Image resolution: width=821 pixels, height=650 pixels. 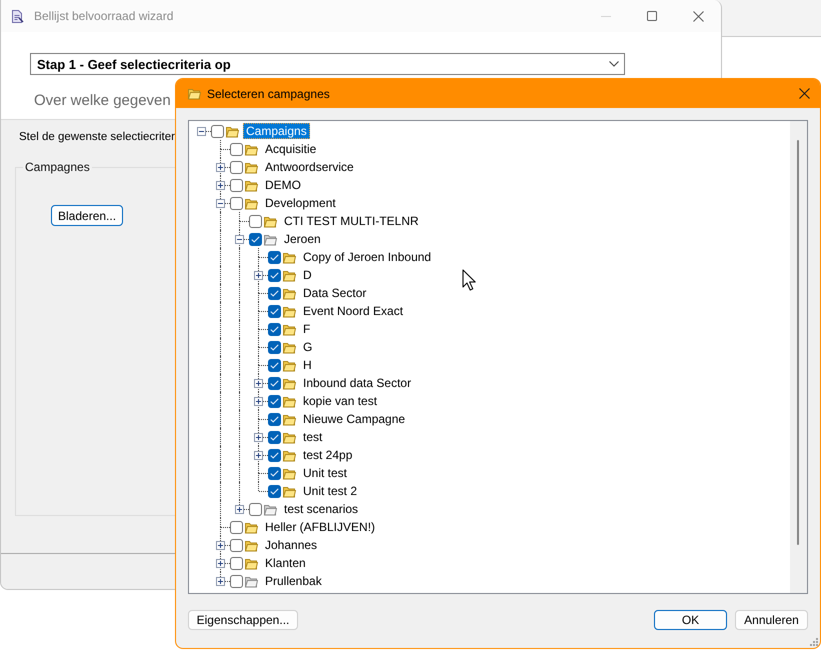 I want to click on tree-item: CTI TEST MULTI-TELNR, so click(x=351, y=221).